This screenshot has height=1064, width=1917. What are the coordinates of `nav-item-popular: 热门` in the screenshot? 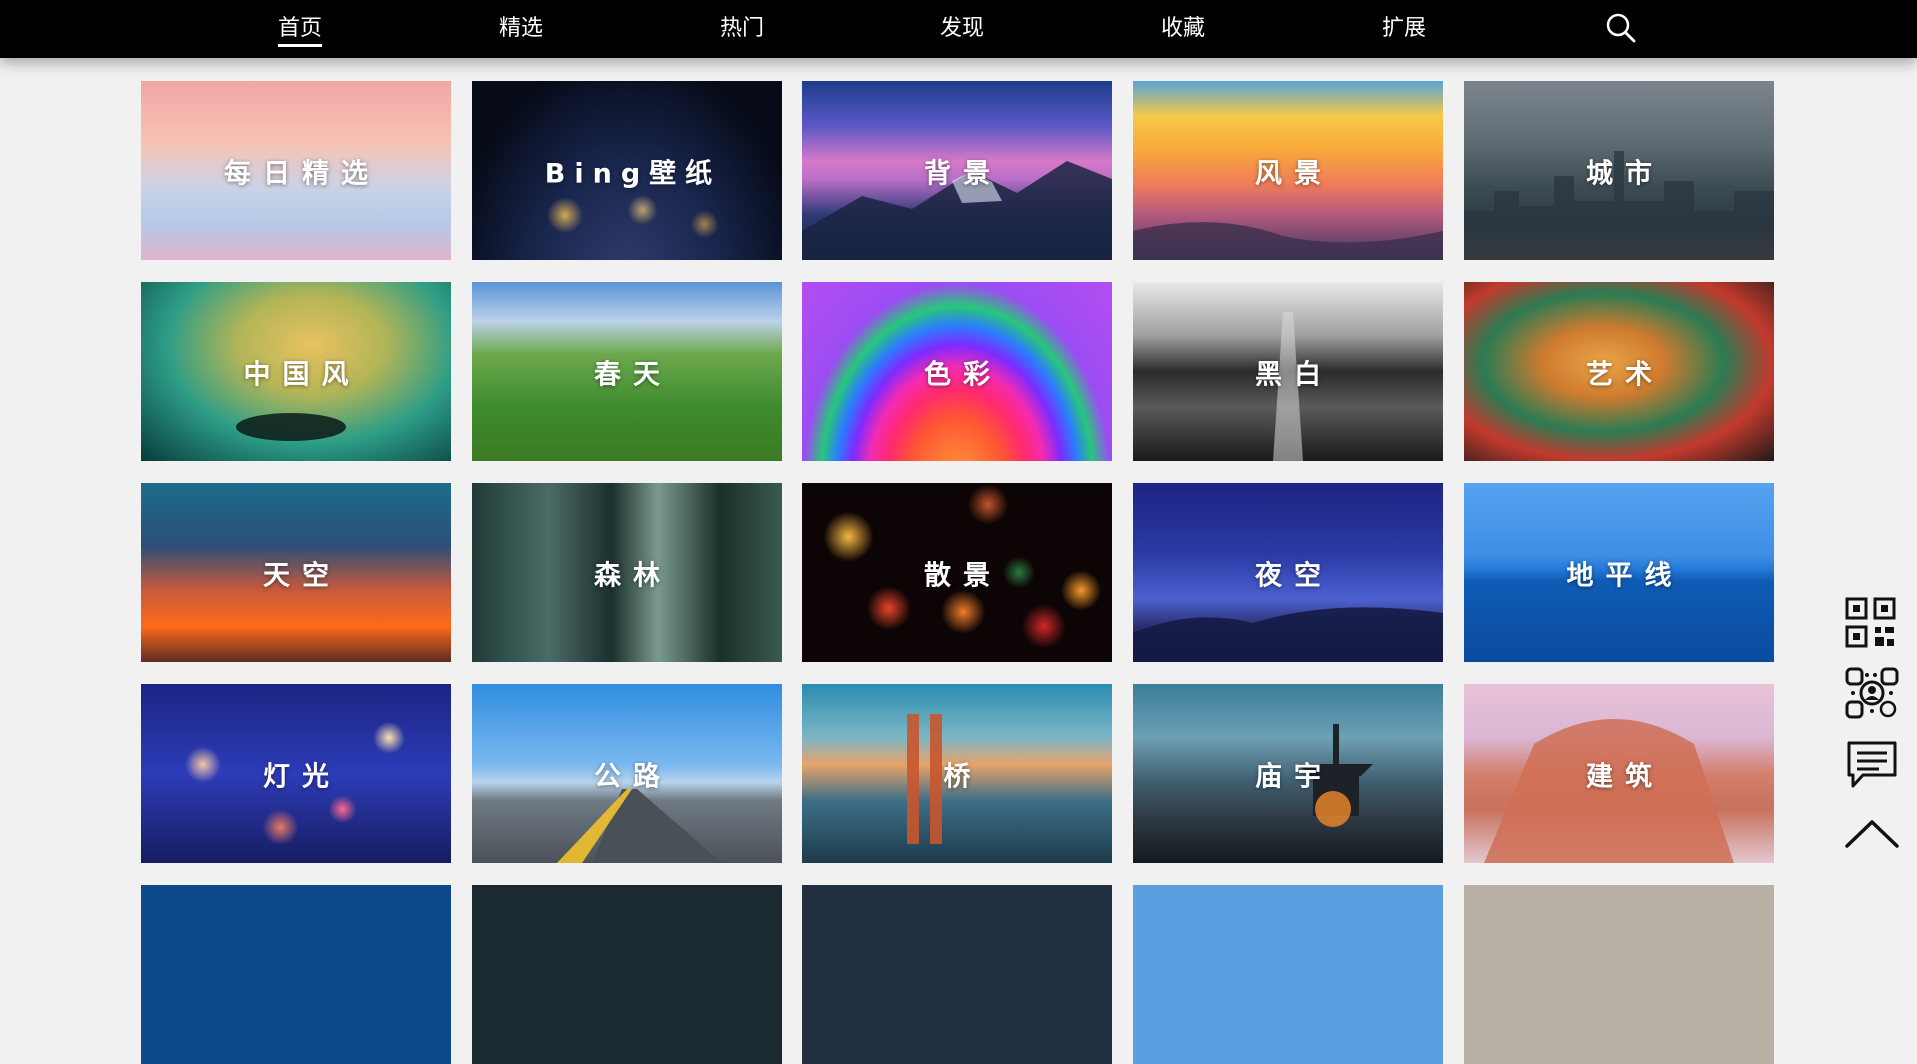 It's located at (742, 29).